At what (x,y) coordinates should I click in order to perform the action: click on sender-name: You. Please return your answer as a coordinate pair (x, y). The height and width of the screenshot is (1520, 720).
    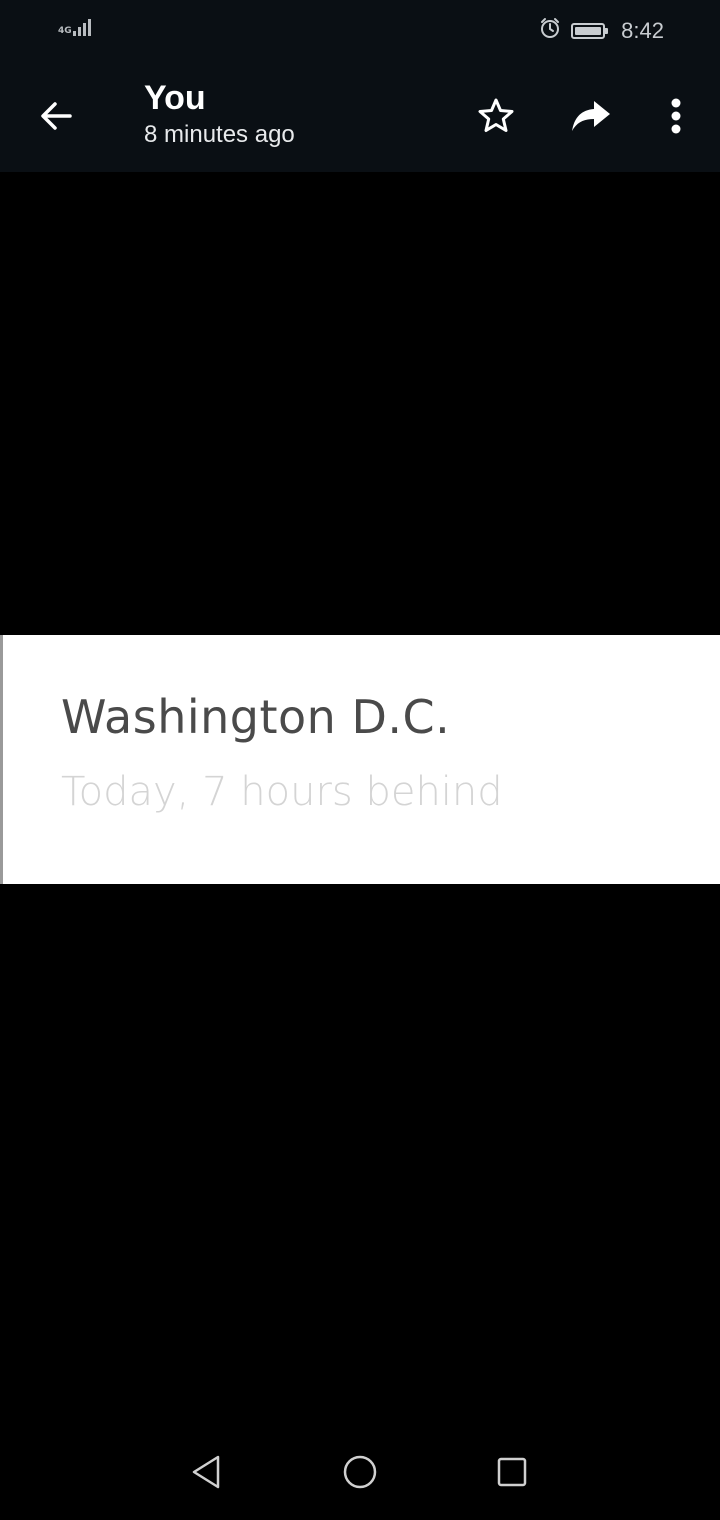
    Looking at the image, I should click on (175, 98).